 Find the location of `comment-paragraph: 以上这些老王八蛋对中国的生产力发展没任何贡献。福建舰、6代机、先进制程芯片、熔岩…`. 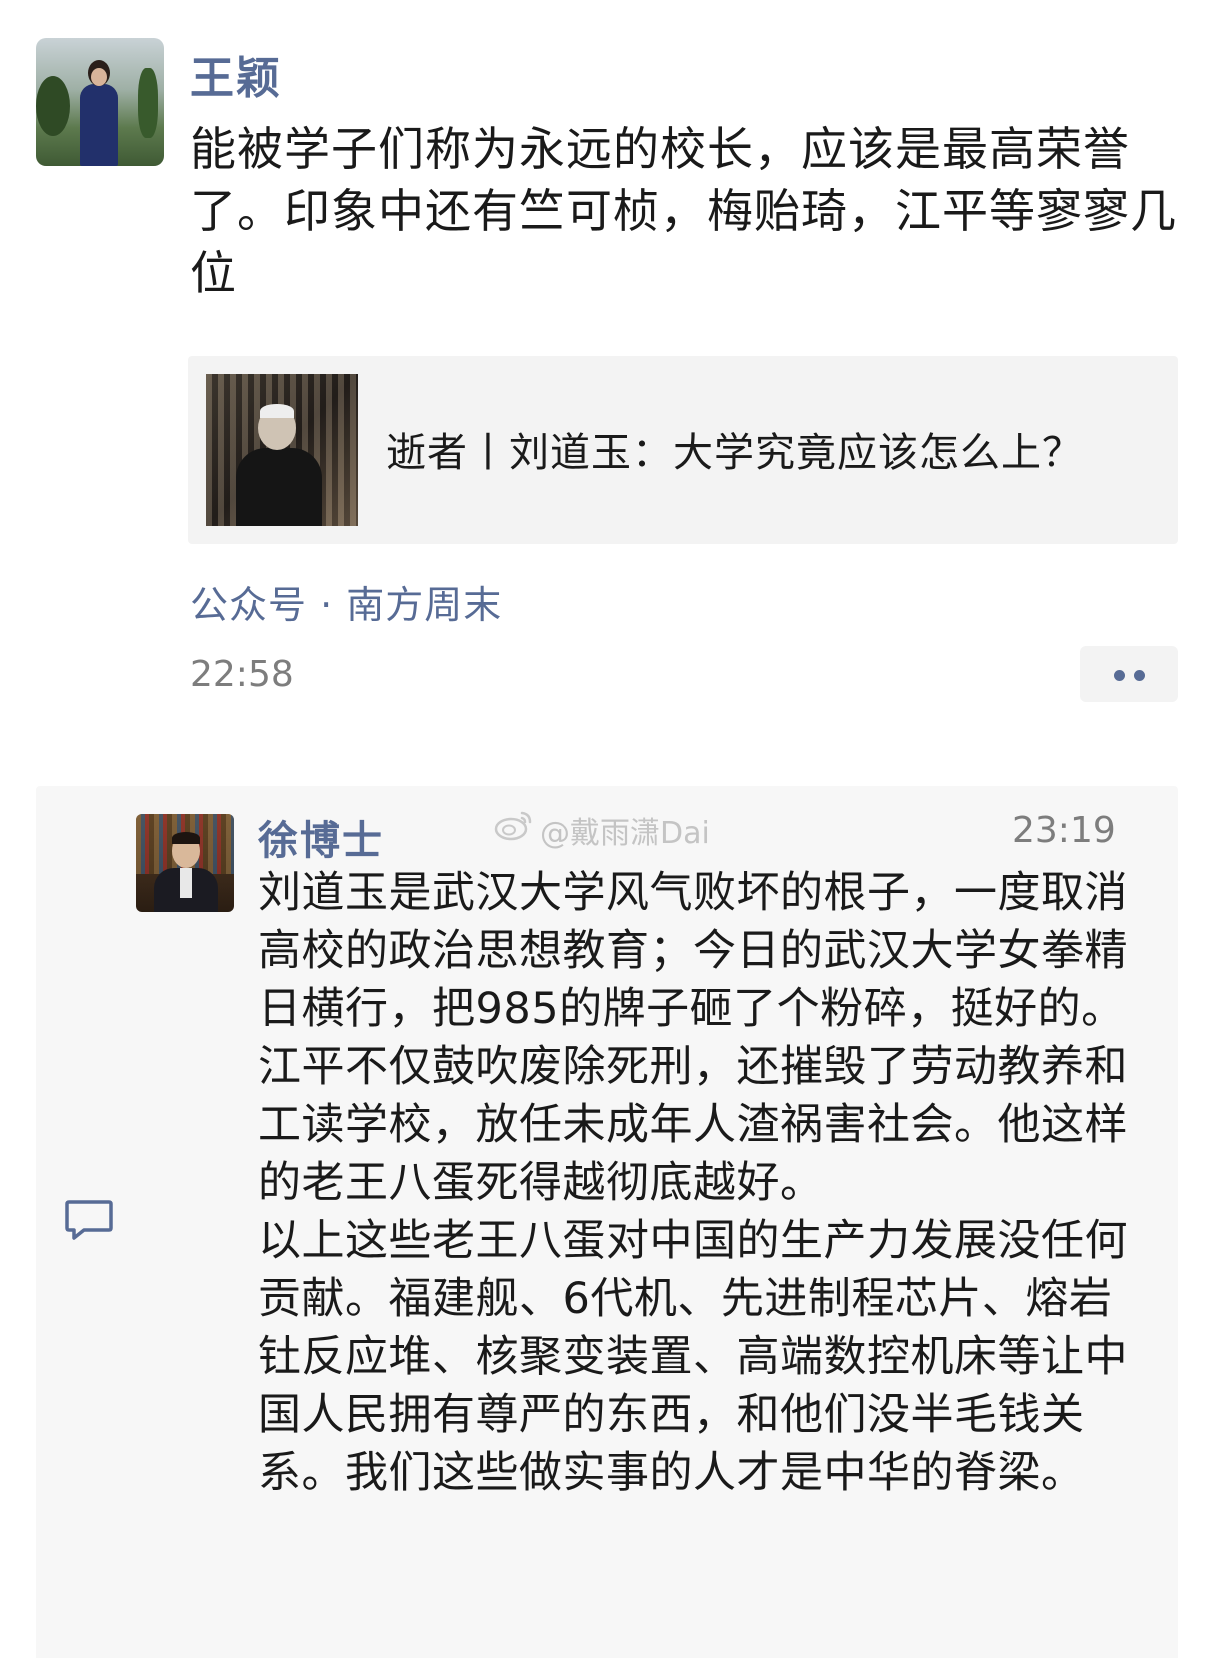

comment-paragraph: 以上这些老王八蛋对中国的生产力发展没任何贡献。福建舰、6代机、先进制程芯片、熔岩… is located at coordinates (693, 1357).